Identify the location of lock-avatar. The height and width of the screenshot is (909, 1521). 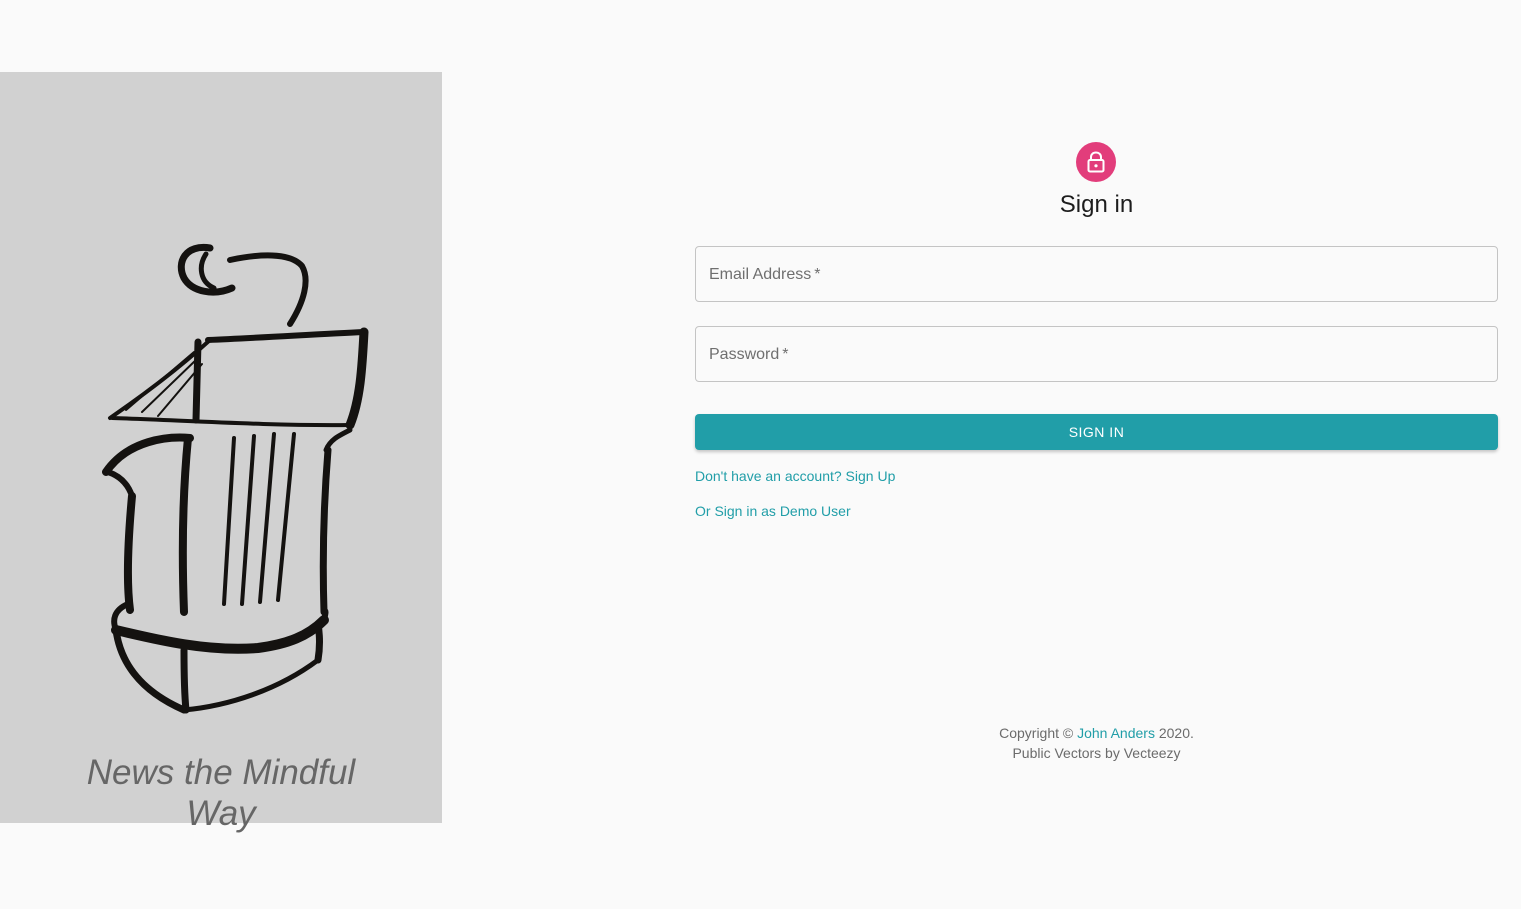
(1096, 162).